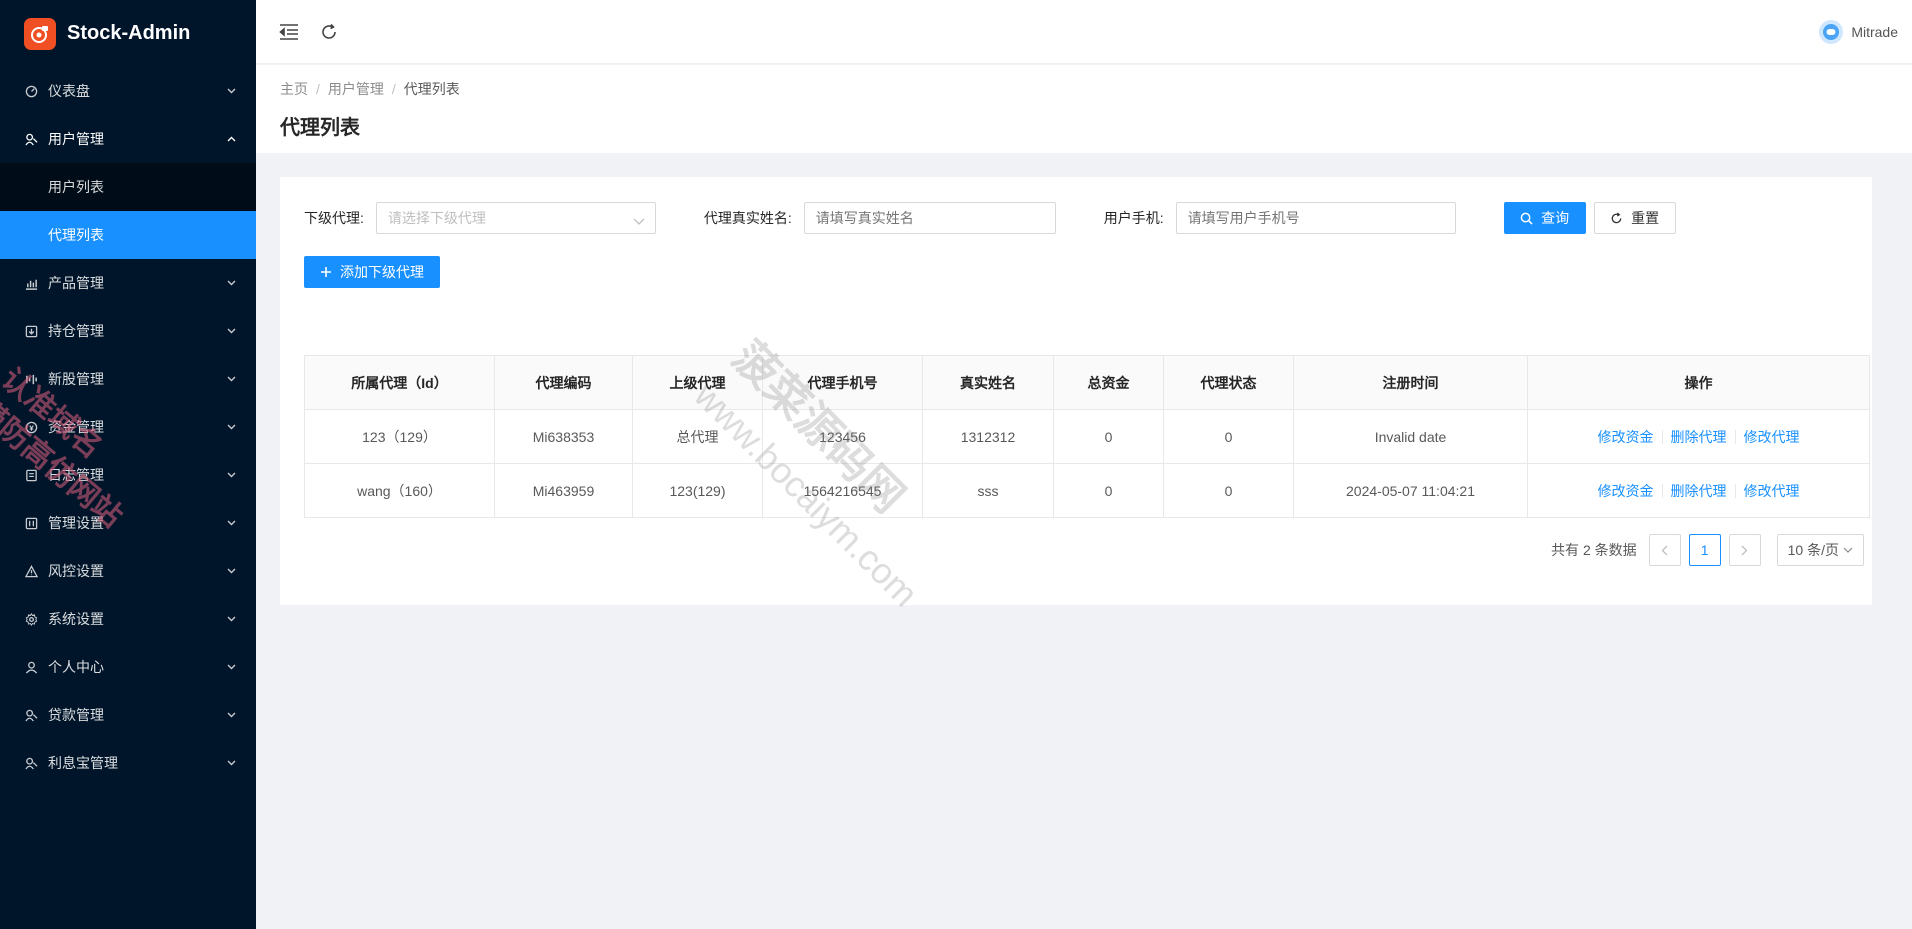 The image size is (1912, 929). Describe the element at coordinates (563, 436) in the screenshot. I see `cell-agent-code: Mi638353` at that location.